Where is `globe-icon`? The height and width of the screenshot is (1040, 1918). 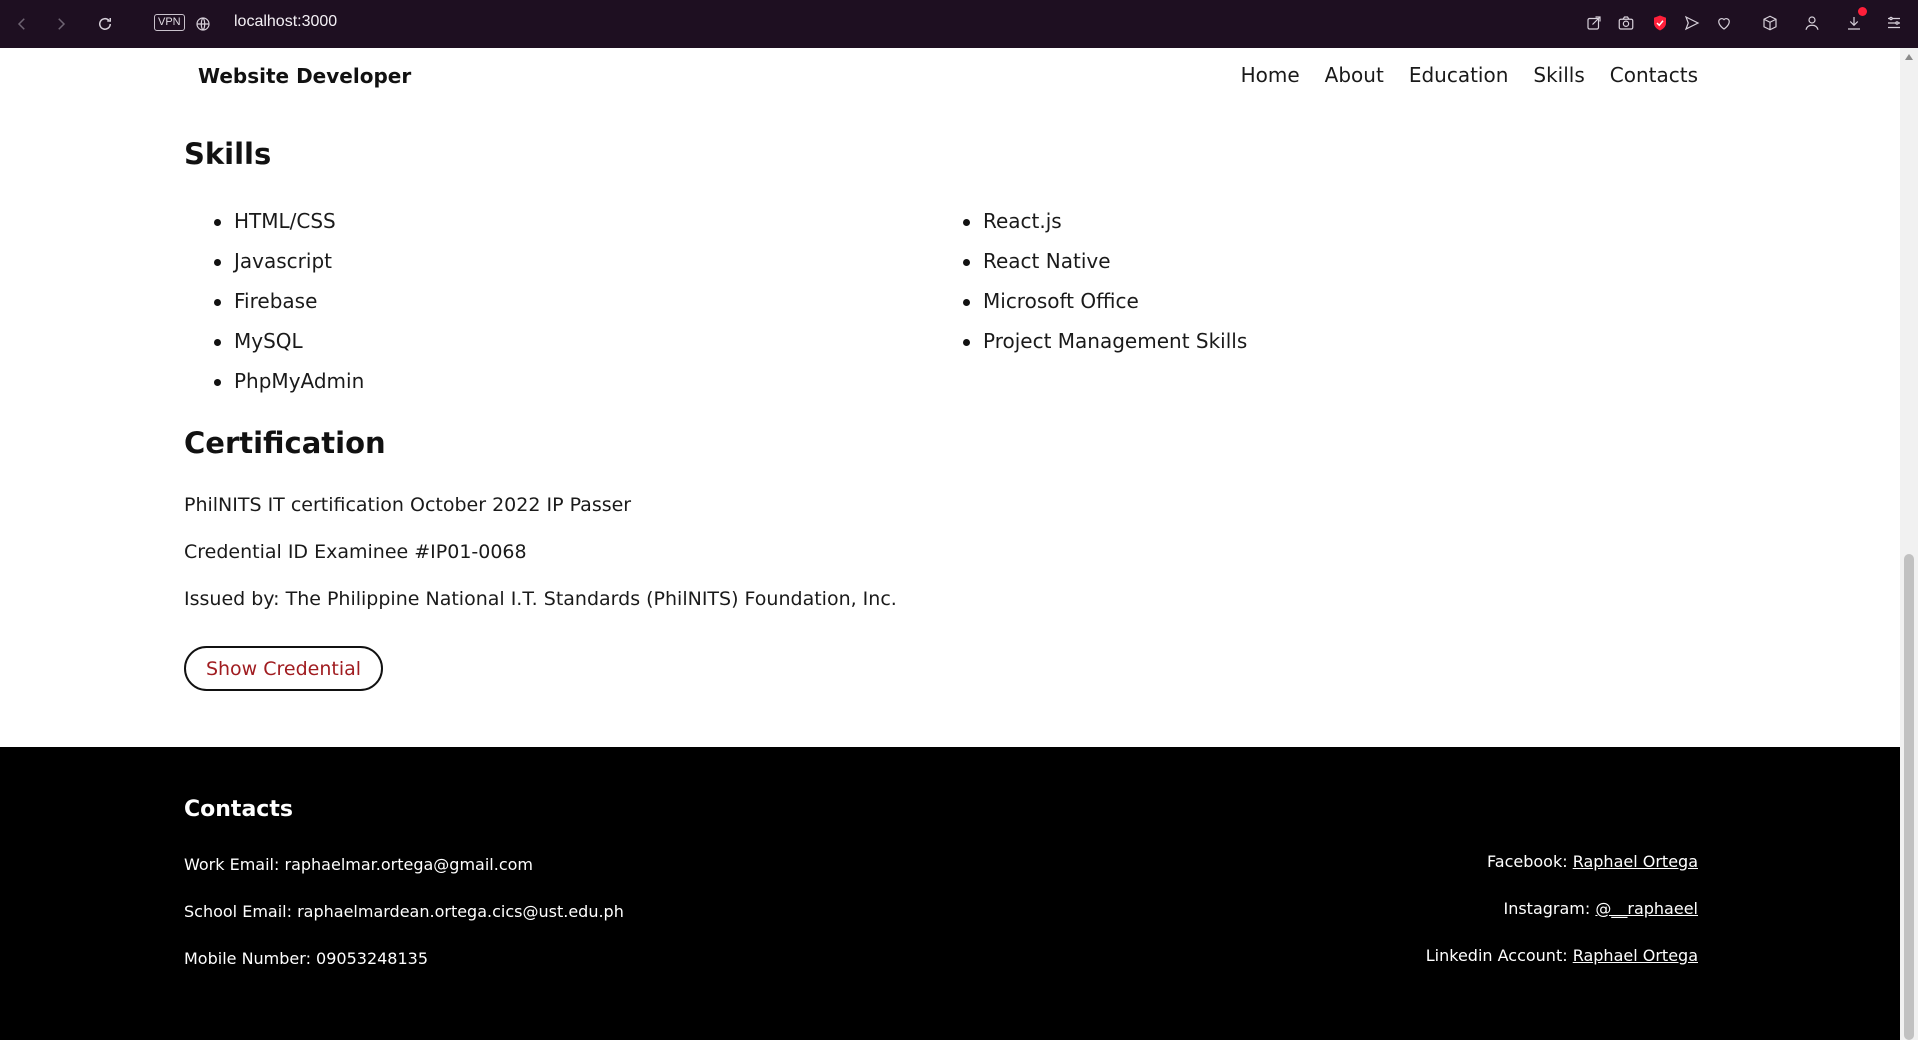 globe-icon is located at coordinates (203, 24).